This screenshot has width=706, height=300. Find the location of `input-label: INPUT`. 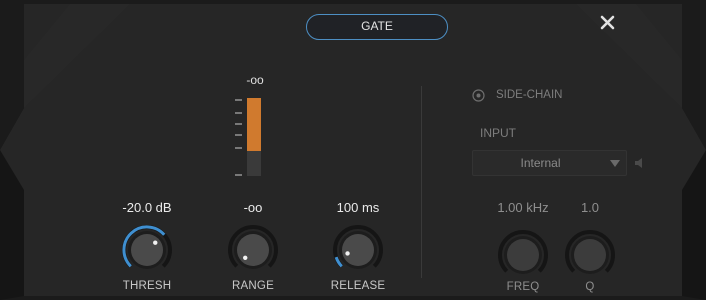

input-label: INPUT is located at coordinates (498, 133).